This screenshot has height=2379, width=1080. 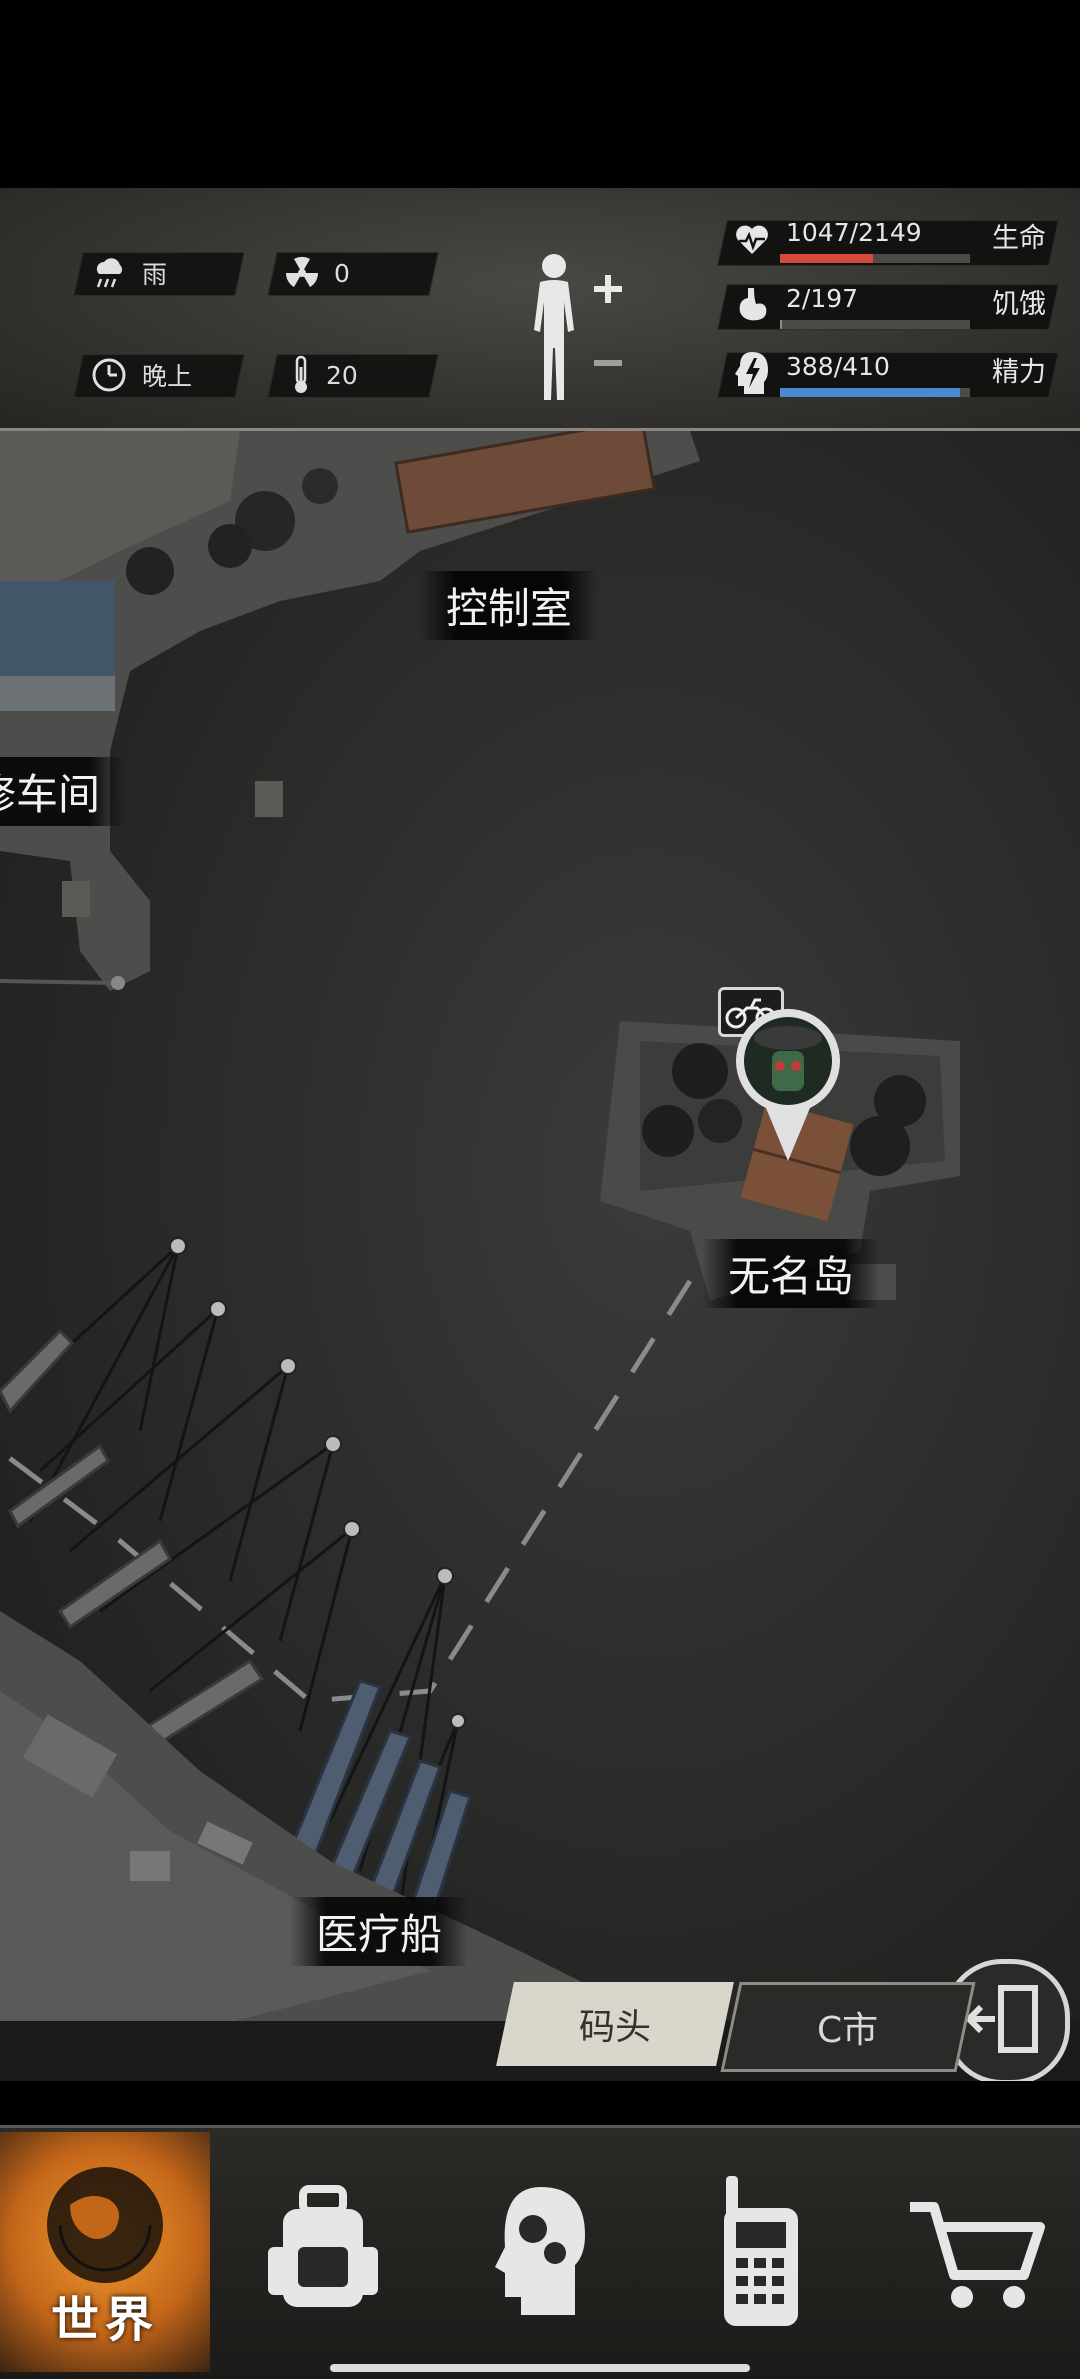 What do you see at coordinates (128, 273) in the screenshot?
I see `weather-stat: 雨` at bounding box center [128, 273].